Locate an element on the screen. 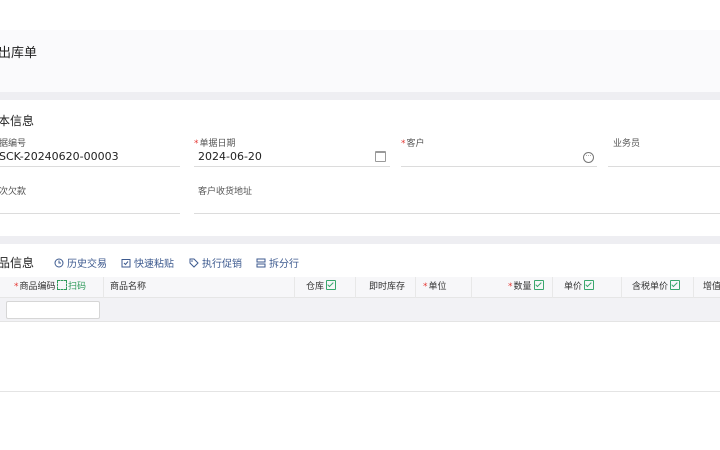 The width and height of the screenshot is (720, 450). split-row-button: 拆分行 is located at coordinates (277, 262).